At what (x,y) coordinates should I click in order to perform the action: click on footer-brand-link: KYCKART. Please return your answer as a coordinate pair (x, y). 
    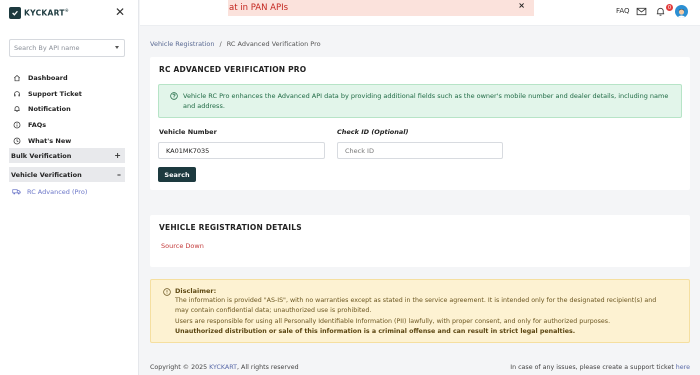
    Looking at the image, I should click on (223, 367).